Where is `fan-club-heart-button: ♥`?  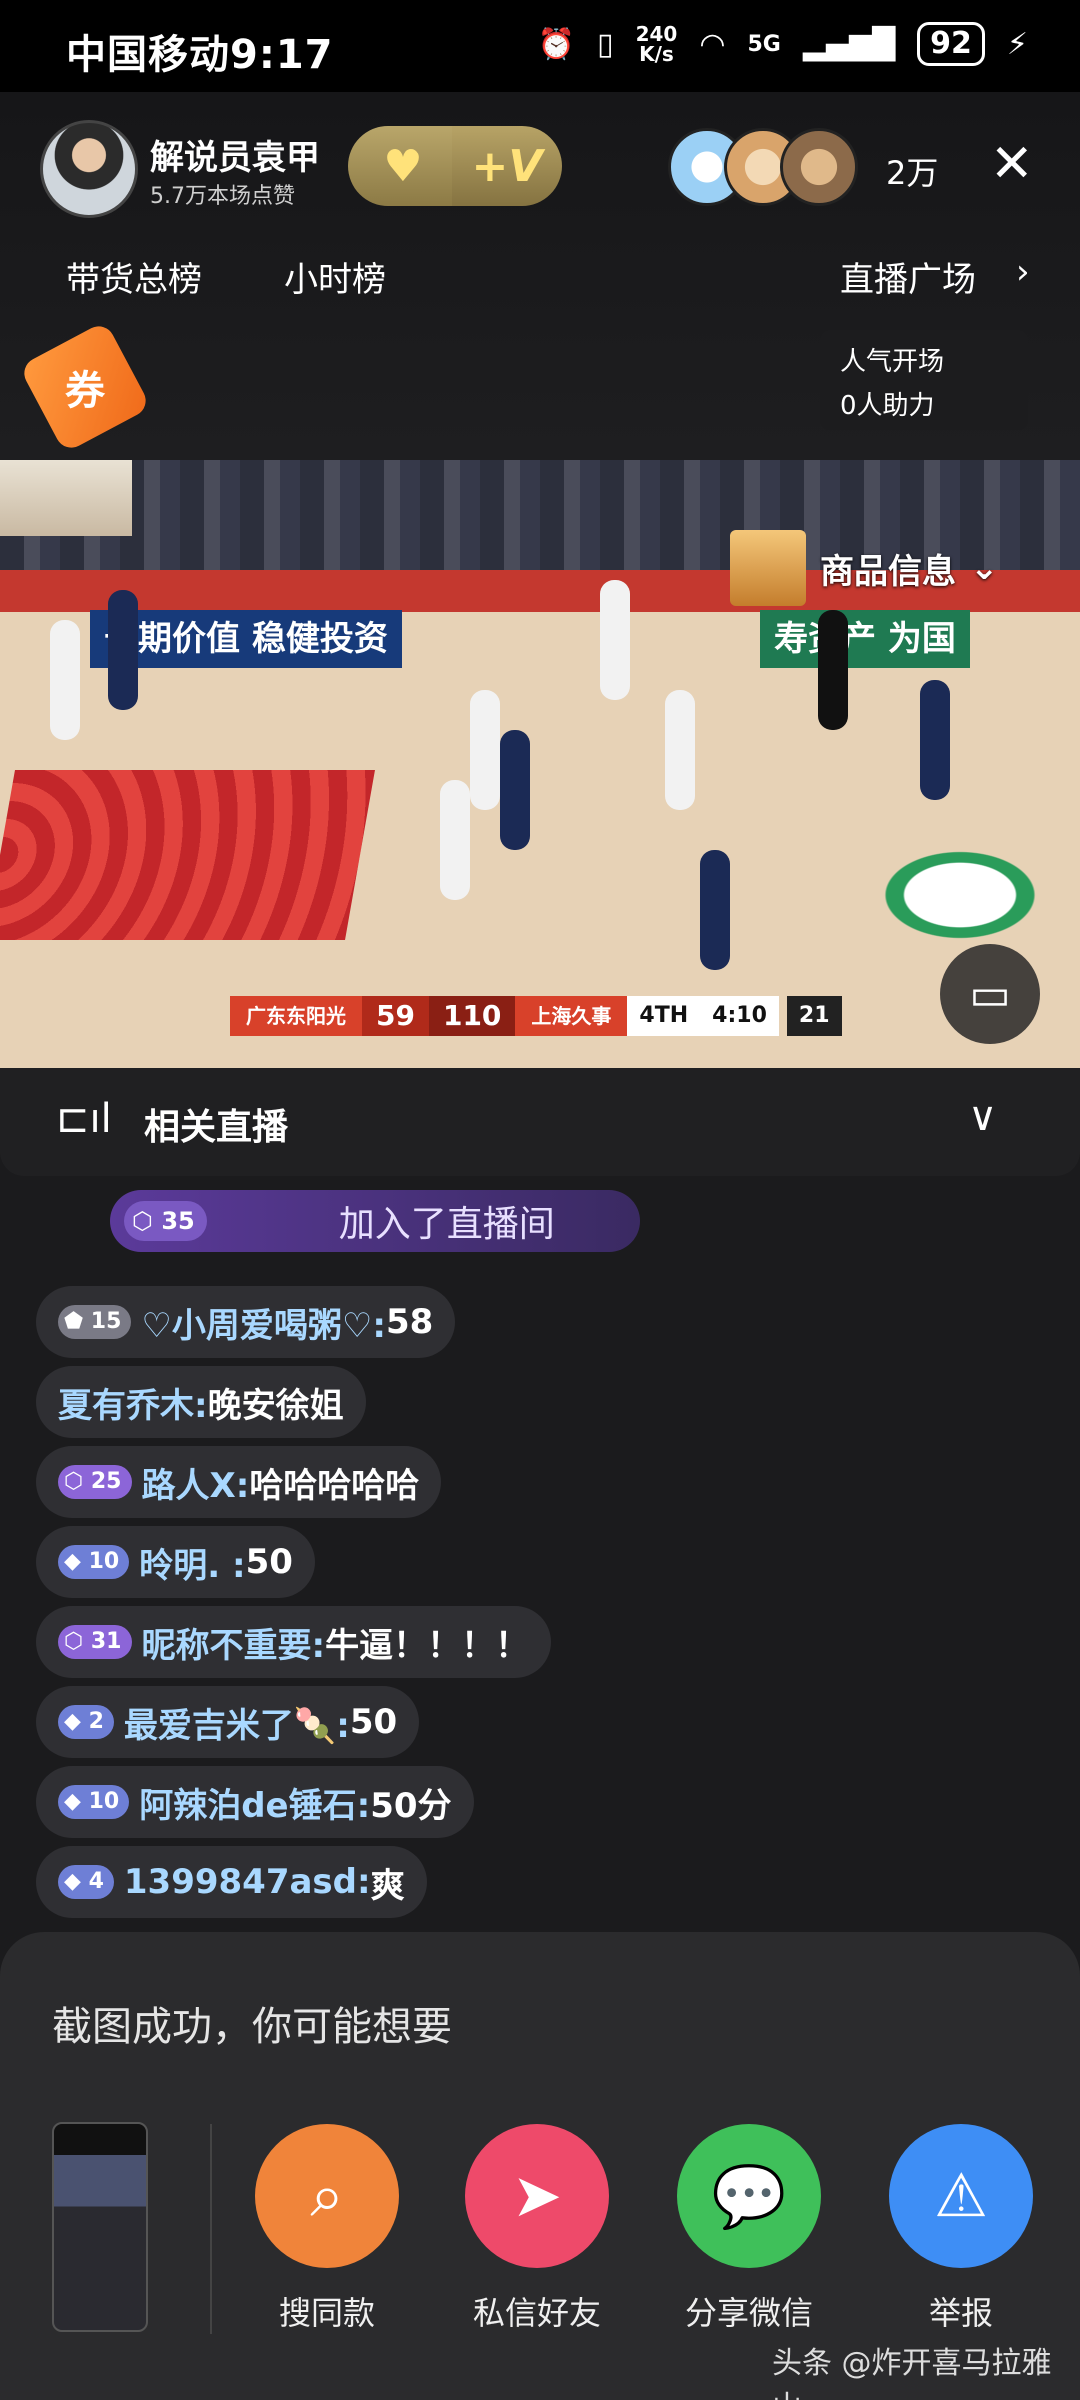
fan-club-heart-button: ♥ is located at coordinates (403, 166).